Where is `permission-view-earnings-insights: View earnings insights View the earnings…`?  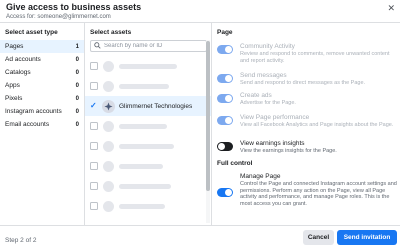
permission-view-earnings-insights: View earnings insights View the earnings… is located at coordinates (307, 147).